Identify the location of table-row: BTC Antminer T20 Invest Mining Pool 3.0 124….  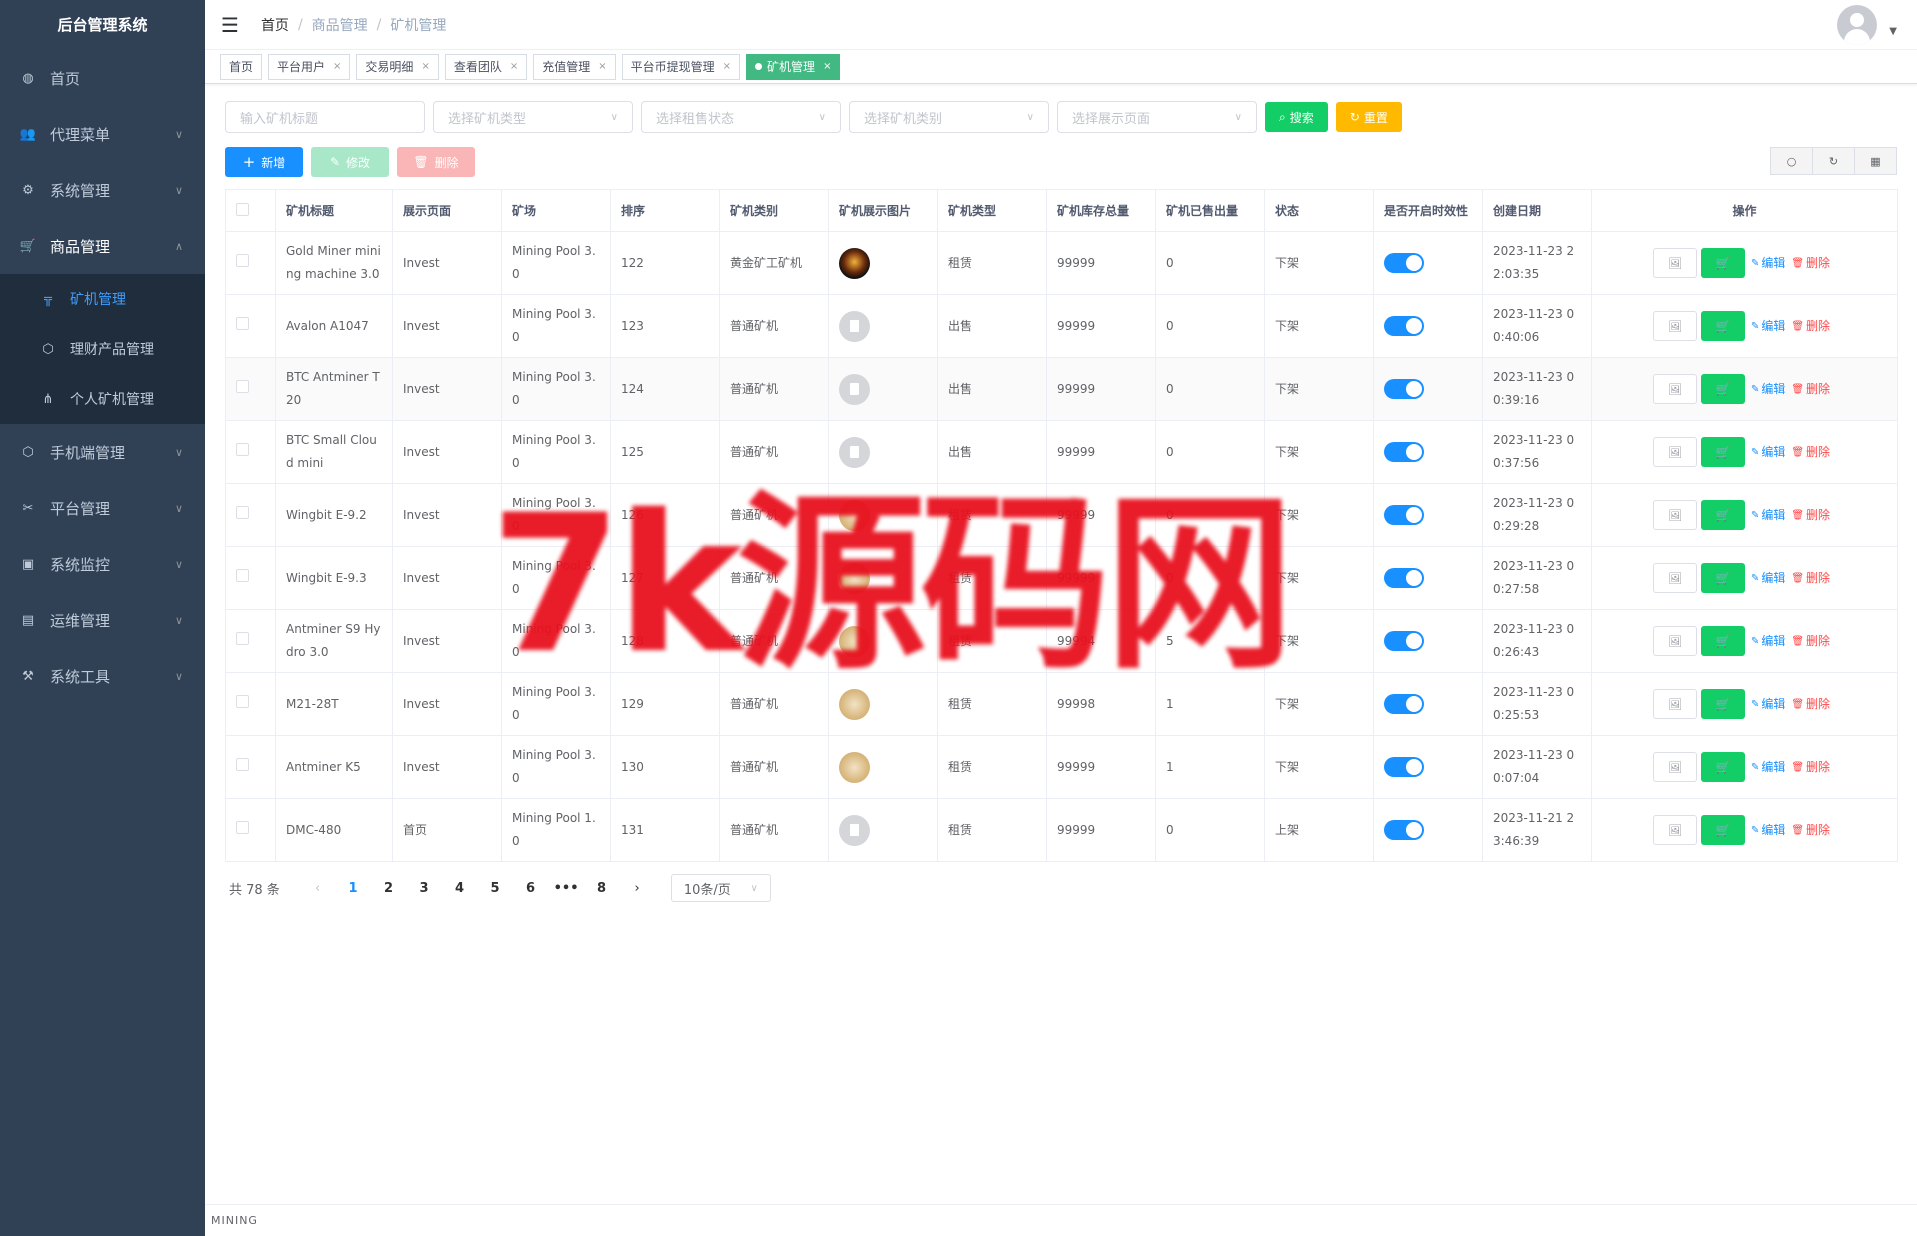
(1061, 389).